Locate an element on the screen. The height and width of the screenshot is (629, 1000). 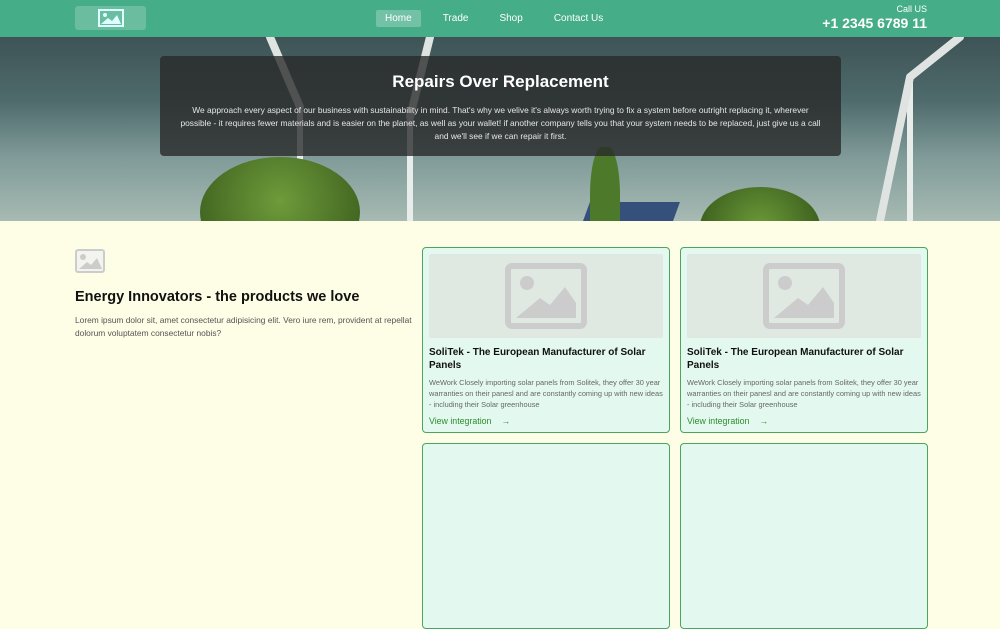
nav-contact-us: Contact Us is located at coordinates (578, 18).